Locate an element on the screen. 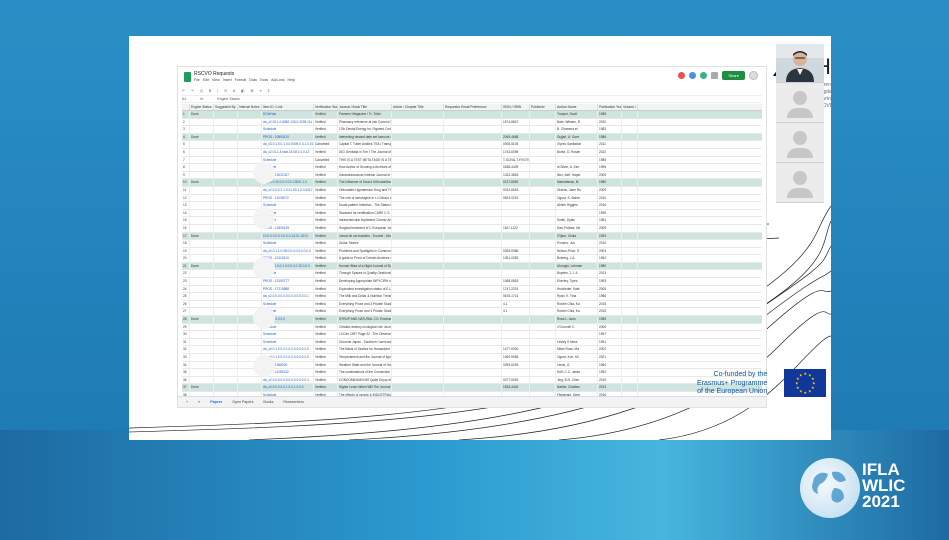  cell-issn: 2049-4688 is located at coordinates (516, 137).